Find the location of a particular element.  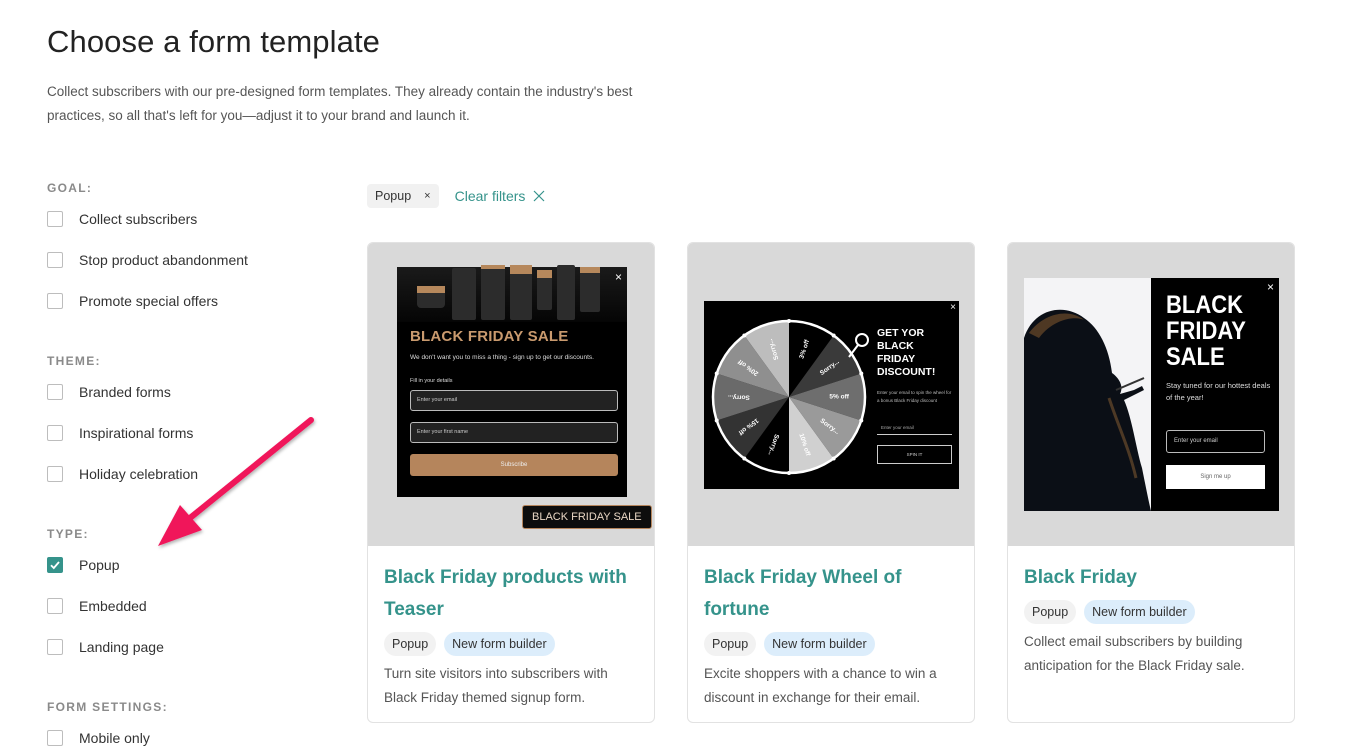

filter-landing-page: Landing page is located at coordinates (177, 646).